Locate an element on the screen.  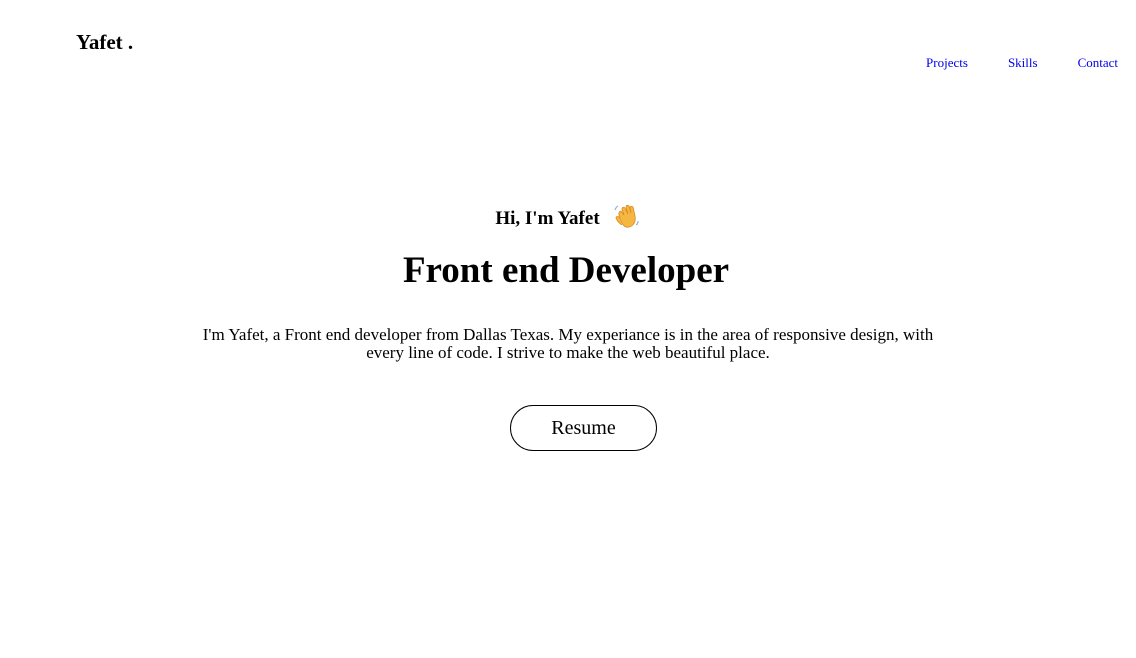
nav-link-contact: Contact is located at coordinates (1098, 63).